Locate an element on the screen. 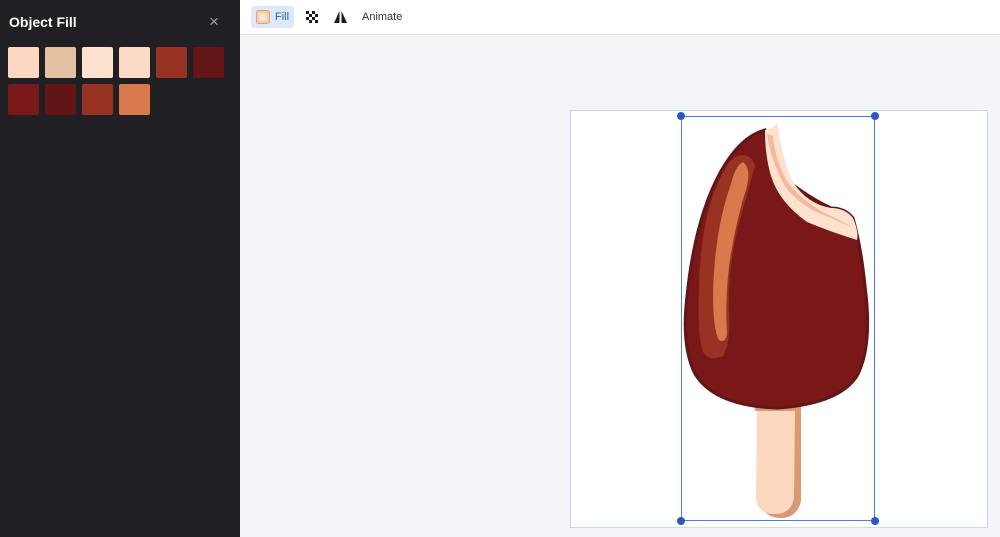  fill-icon is located at coordinates (263, 17).